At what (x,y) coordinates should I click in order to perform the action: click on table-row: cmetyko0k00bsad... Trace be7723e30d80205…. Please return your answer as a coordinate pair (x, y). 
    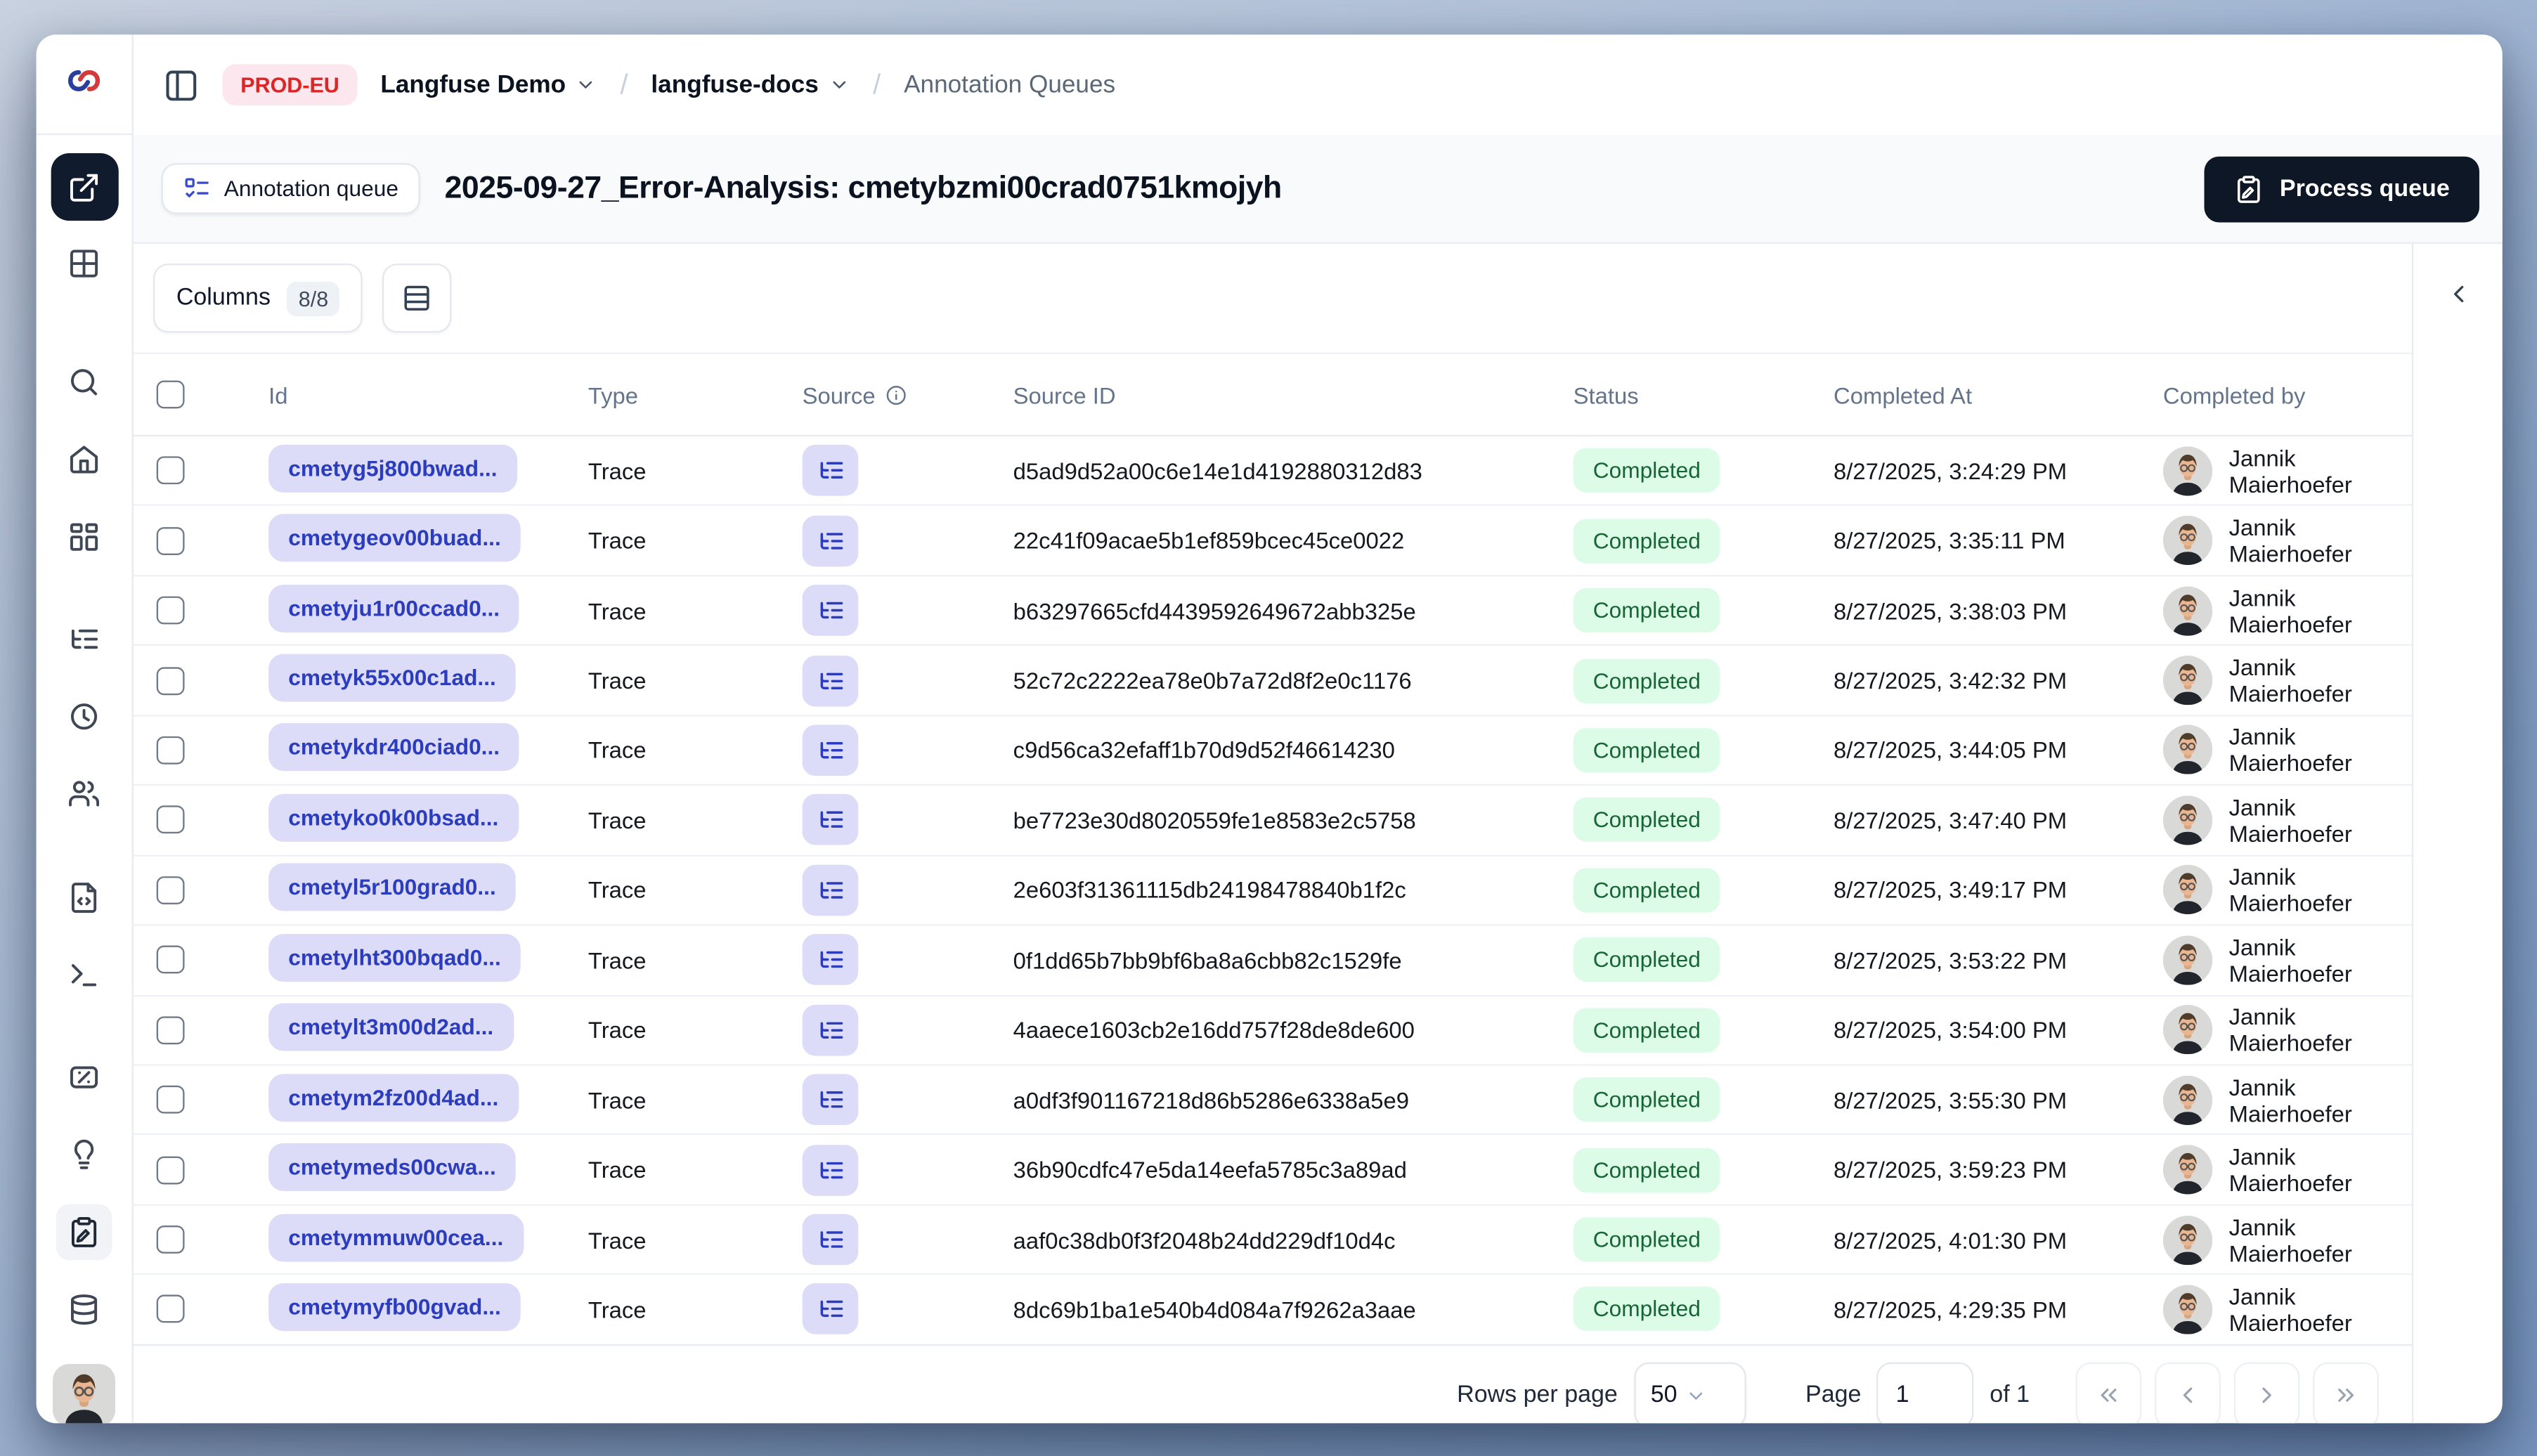
    Looking at the image, I should click on (1273, 822).